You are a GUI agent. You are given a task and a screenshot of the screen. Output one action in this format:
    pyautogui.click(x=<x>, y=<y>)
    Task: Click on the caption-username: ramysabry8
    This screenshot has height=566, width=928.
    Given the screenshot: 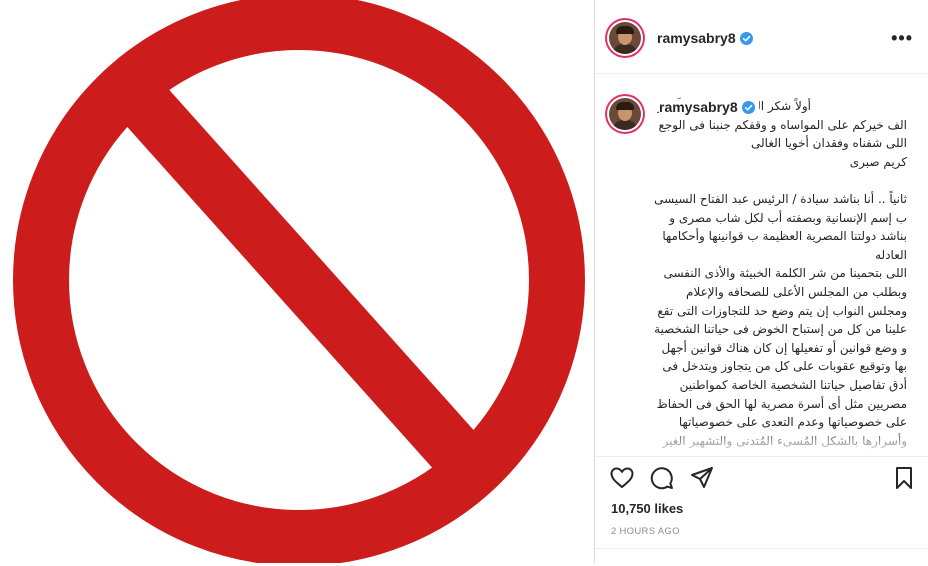 What is the action you would take?
    pyautogui.click(x=709, y=107)
    